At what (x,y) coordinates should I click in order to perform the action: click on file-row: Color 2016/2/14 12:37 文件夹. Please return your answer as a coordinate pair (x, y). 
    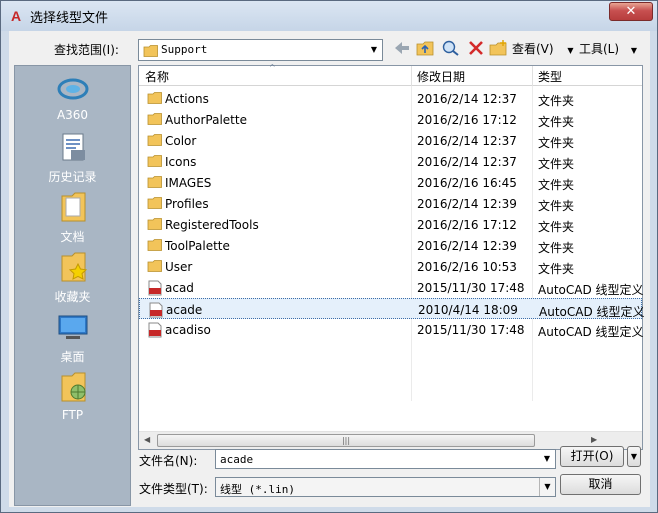
    Looking at the image, I should click on (390, 140).